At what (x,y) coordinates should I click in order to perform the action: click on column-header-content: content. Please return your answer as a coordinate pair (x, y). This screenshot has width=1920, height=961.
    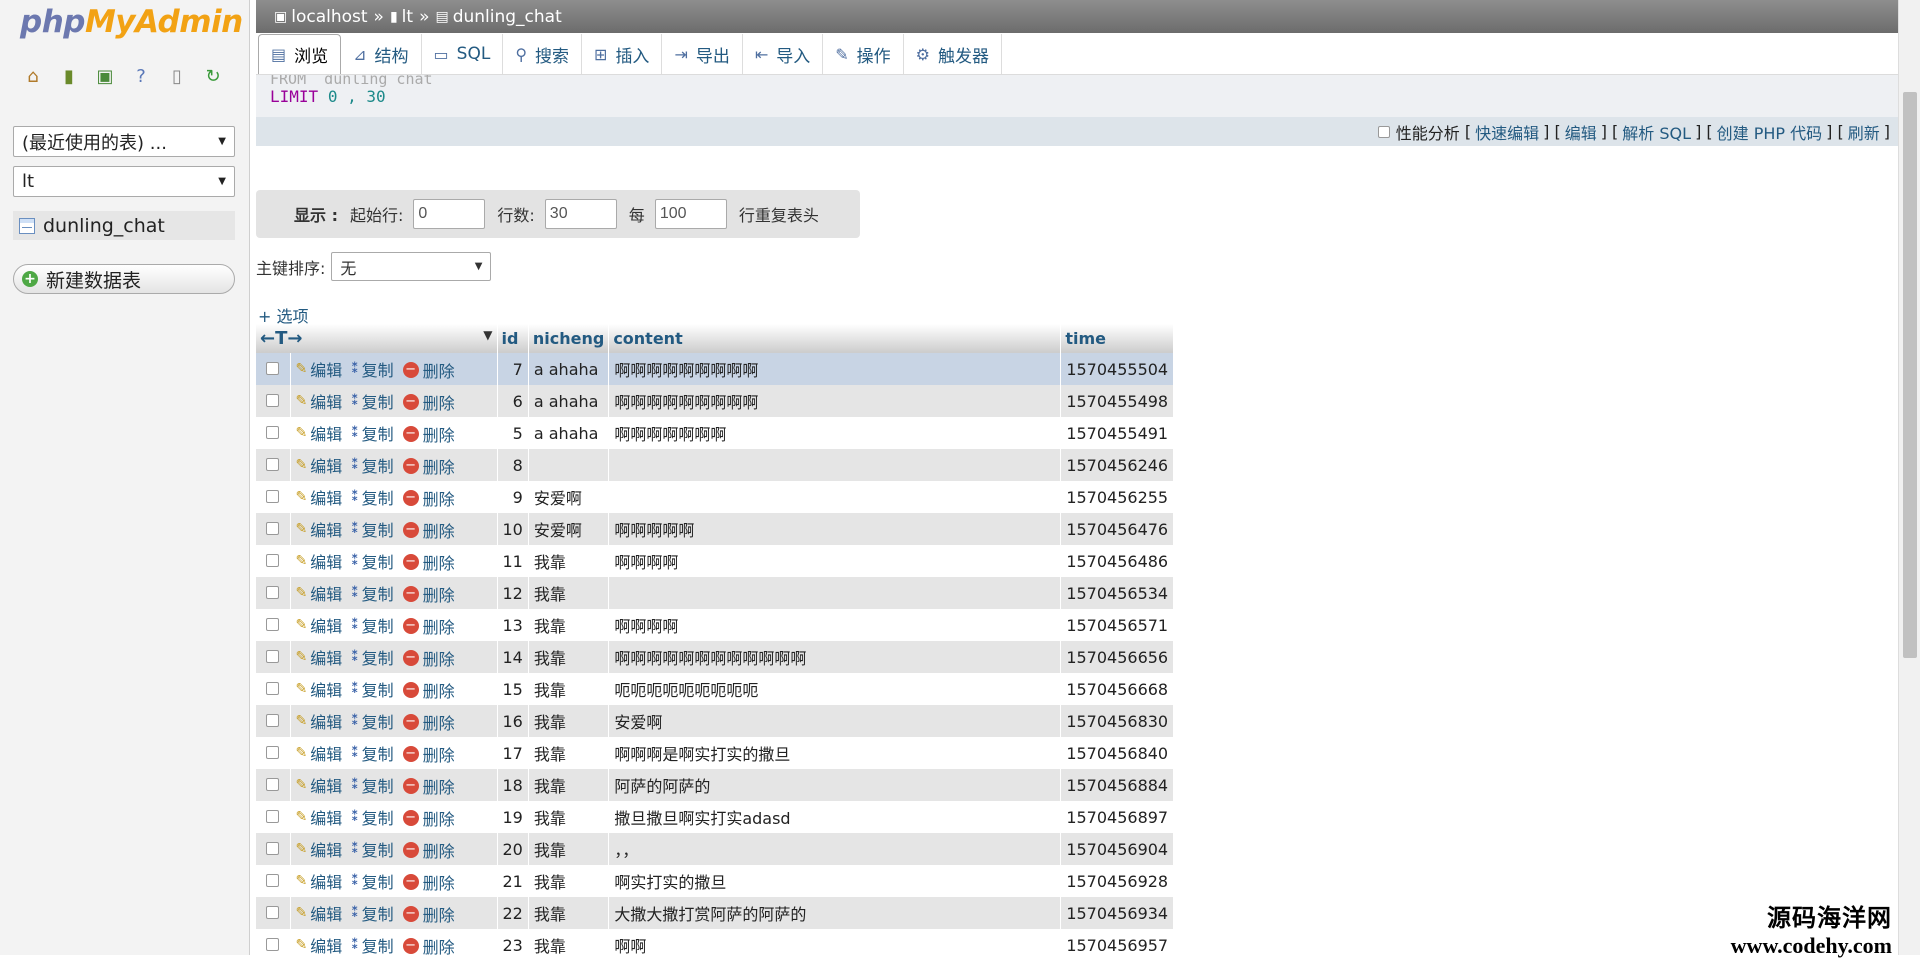
    Looking at the image, I should click on (835, 338).